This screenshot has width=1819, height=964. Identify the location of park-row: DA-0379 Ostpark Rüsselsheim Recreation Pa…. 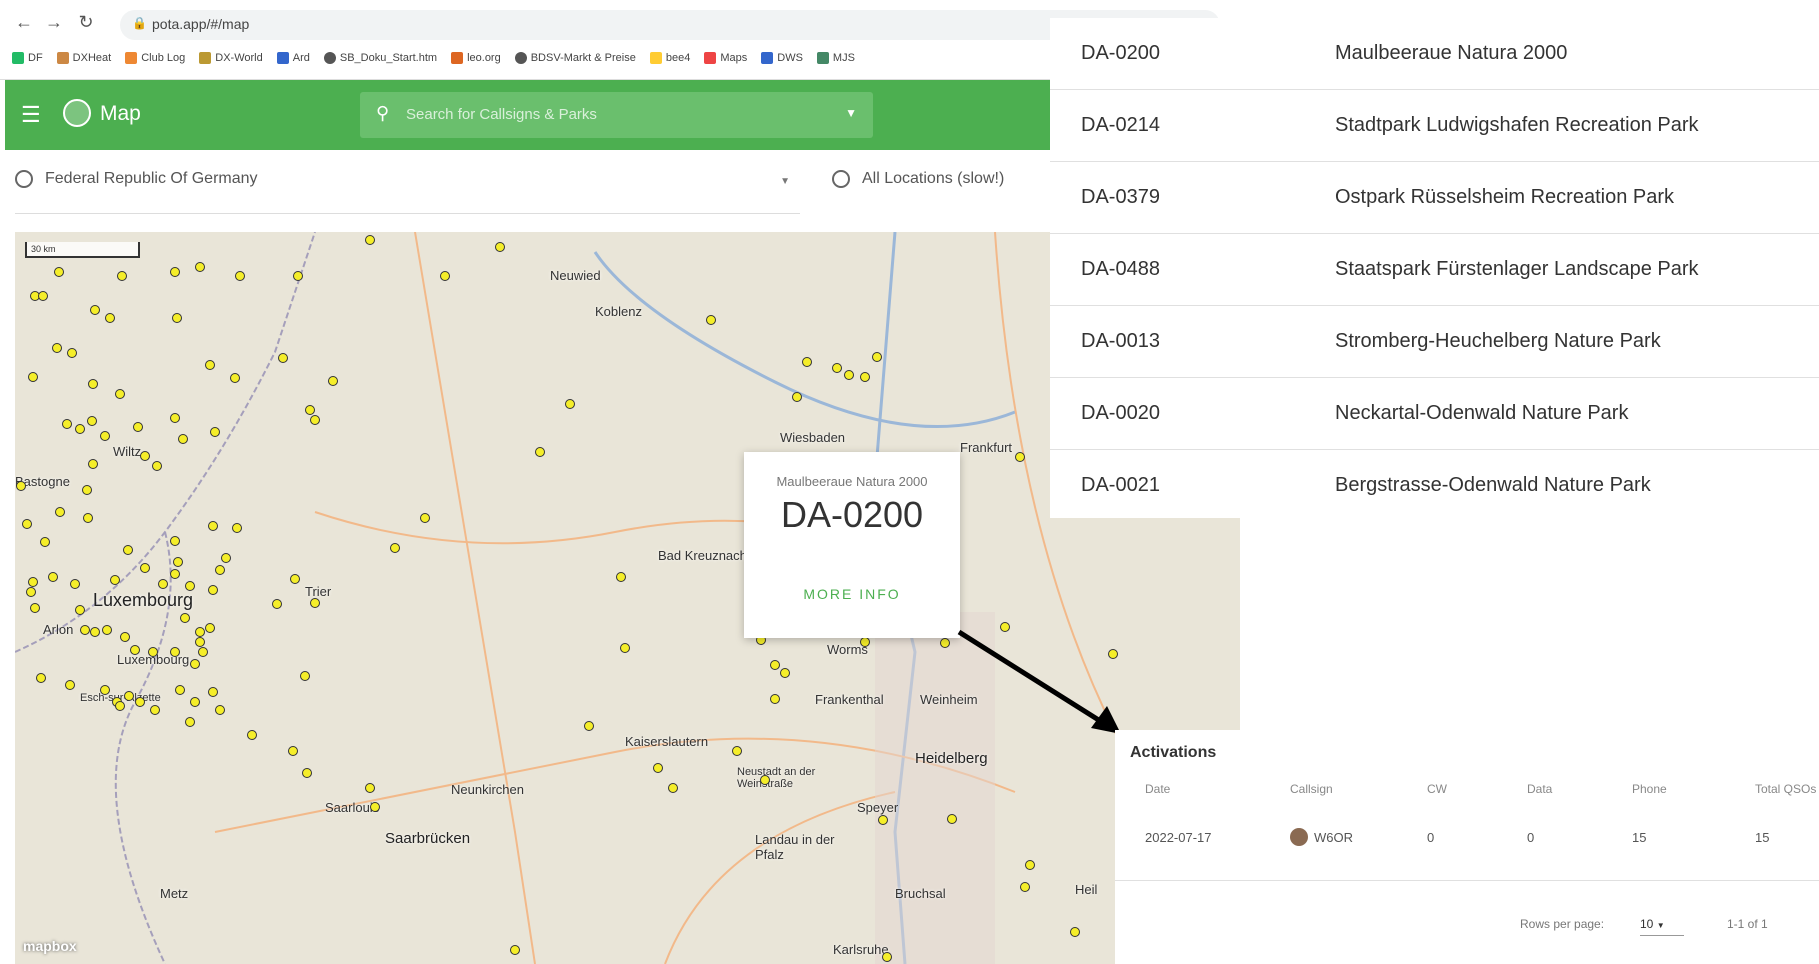
(1434, 198).